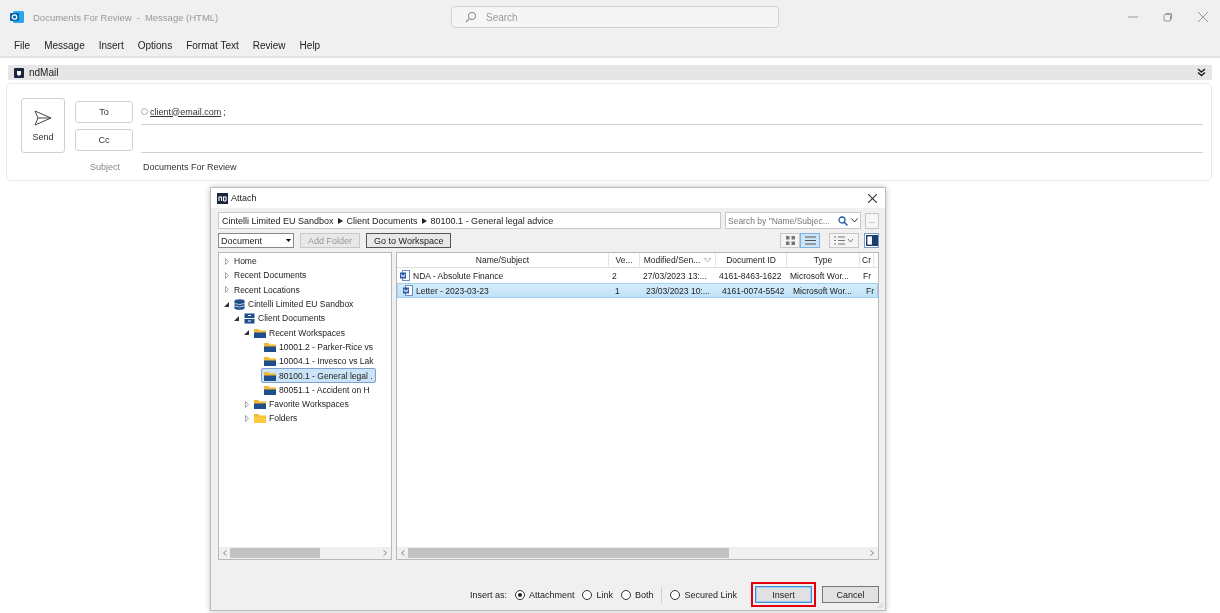  I want to click on column-options-button, so click(844, 240).